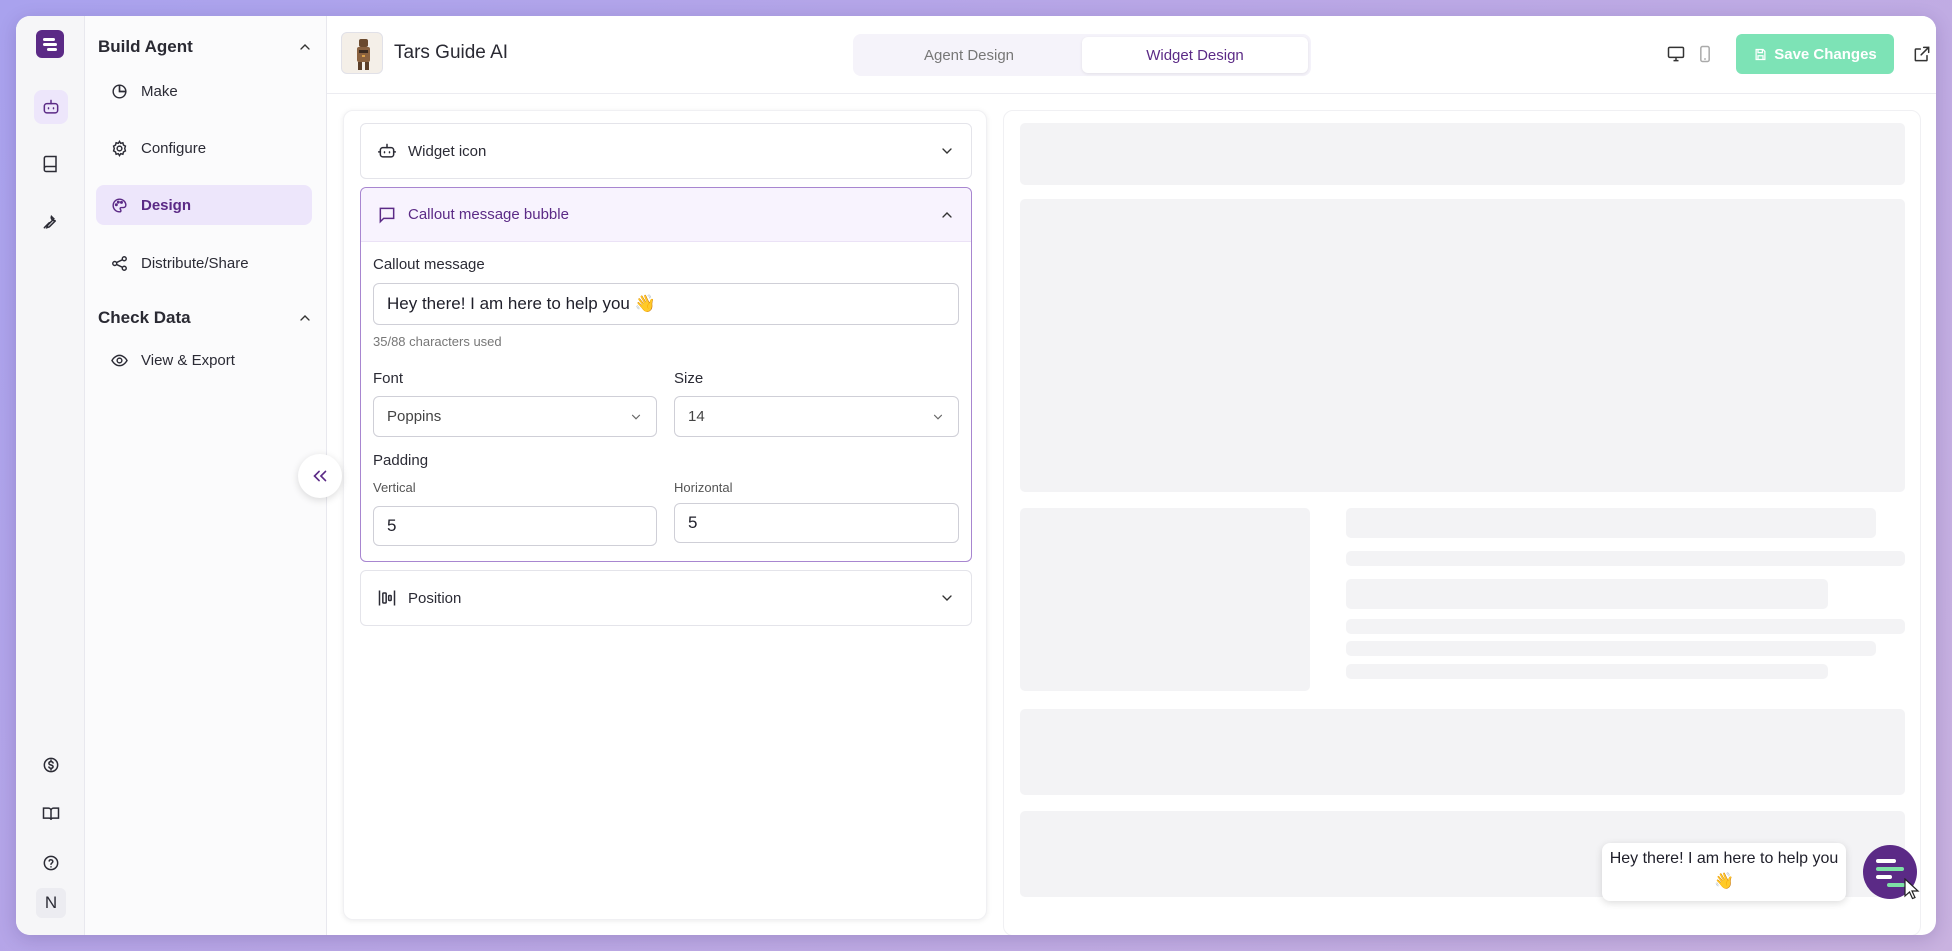 This screenshot has height=951, width=1952. What do you see at coordinates (1922, 54) in the screenshot?
I see `external-link-icon` at bounding box center [1922, 54].